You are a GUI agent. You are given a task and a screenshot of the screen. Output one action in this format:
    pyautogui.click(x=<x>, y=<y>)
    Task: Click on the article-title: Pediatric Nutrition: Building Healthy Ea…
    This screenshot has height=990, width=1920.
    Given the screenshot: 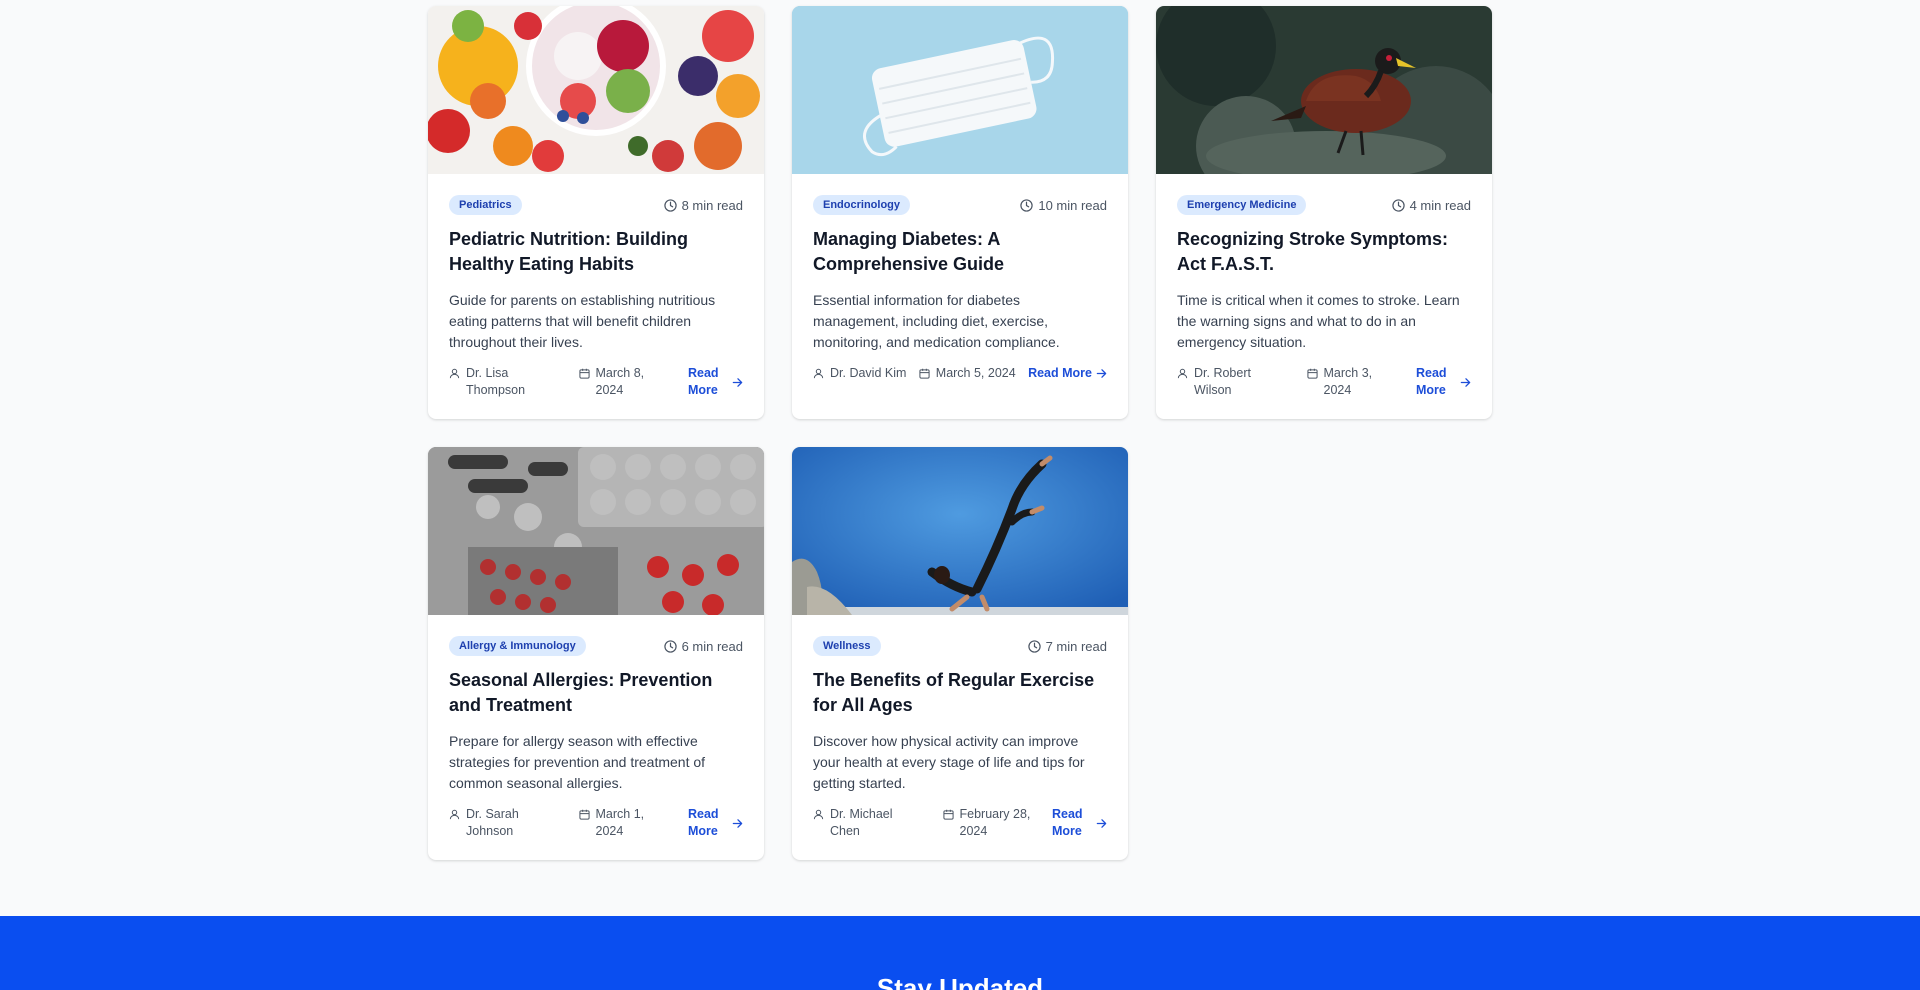 What is the action you would take?
    pyautogui.click(x=596, y=252)
    